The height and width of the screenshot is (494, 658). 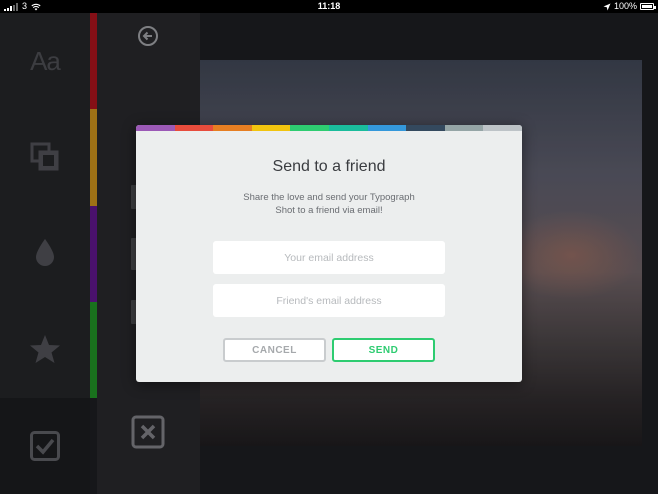 I want to click on color-stripe, so click(x=329, y=128).